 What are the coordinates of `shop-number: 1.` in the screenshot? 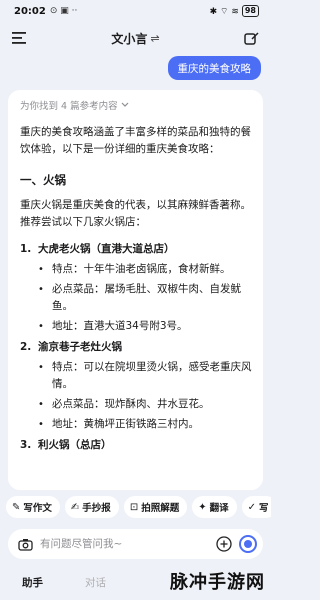 It's located at (26, 249).